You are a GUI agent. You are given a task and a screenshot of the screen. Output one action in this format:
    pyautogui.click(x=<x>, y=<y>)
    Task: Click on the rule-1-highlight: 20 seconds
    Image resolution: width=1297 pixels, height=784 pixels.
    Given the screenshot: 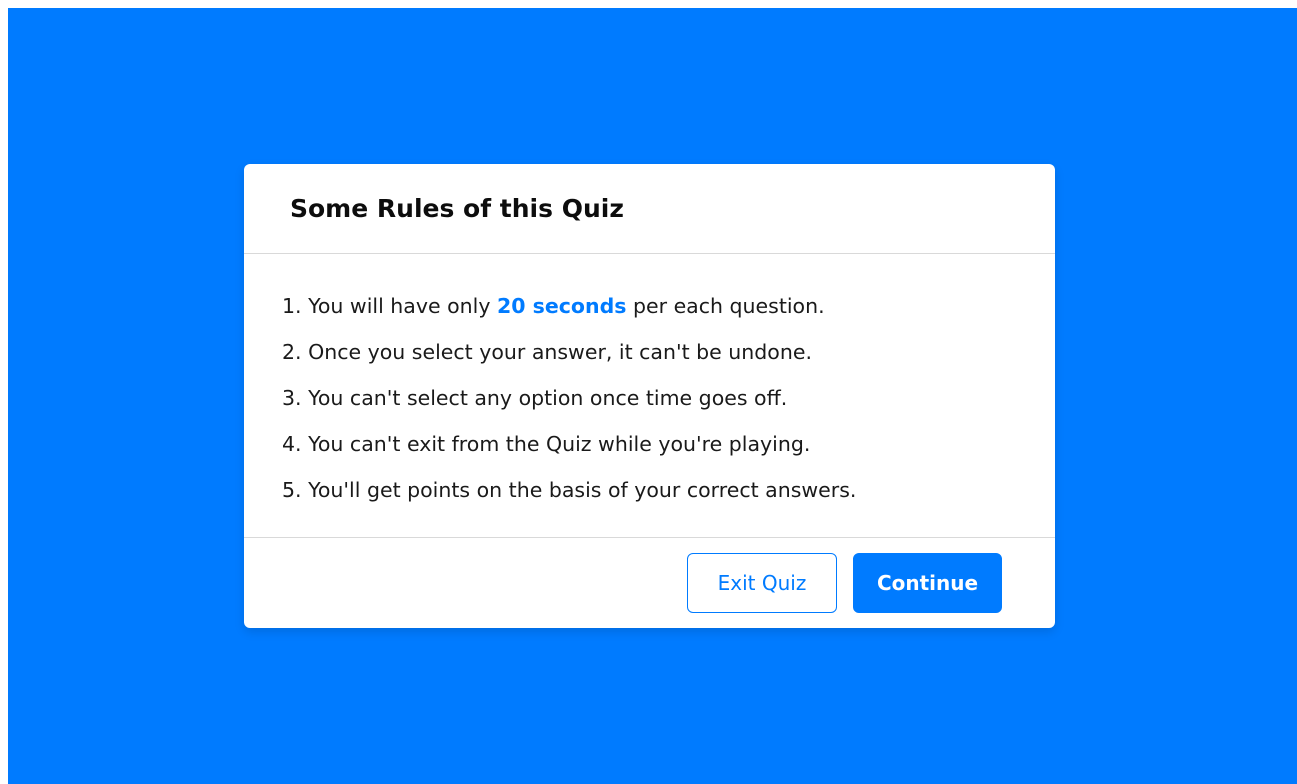 What is the action you would take?
    pyautogui.click(x=562, y=306)
    